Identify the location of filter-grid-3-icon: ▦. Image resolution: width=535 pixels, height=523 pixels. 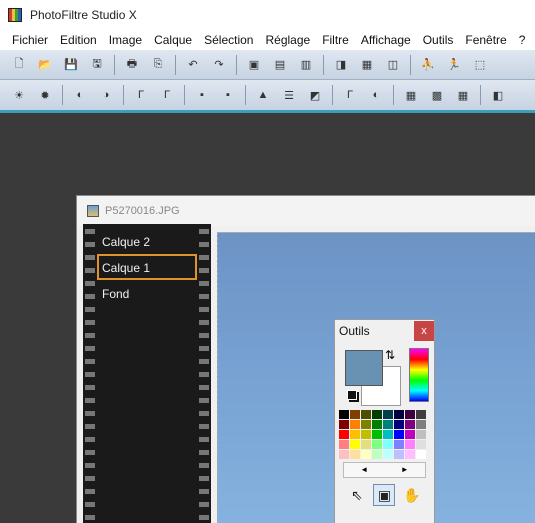
(463, 95).